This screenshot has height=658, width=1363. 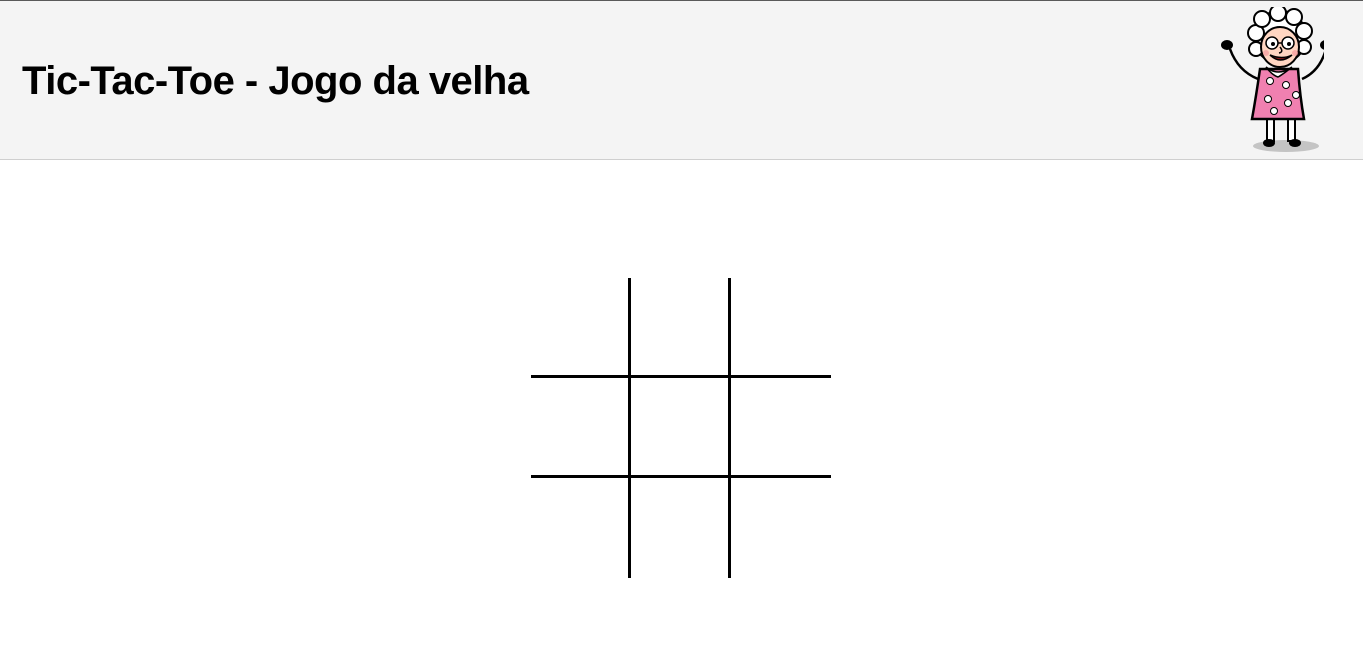 I want to click on tic-tac-toe-board, so click(x=681, y=428).